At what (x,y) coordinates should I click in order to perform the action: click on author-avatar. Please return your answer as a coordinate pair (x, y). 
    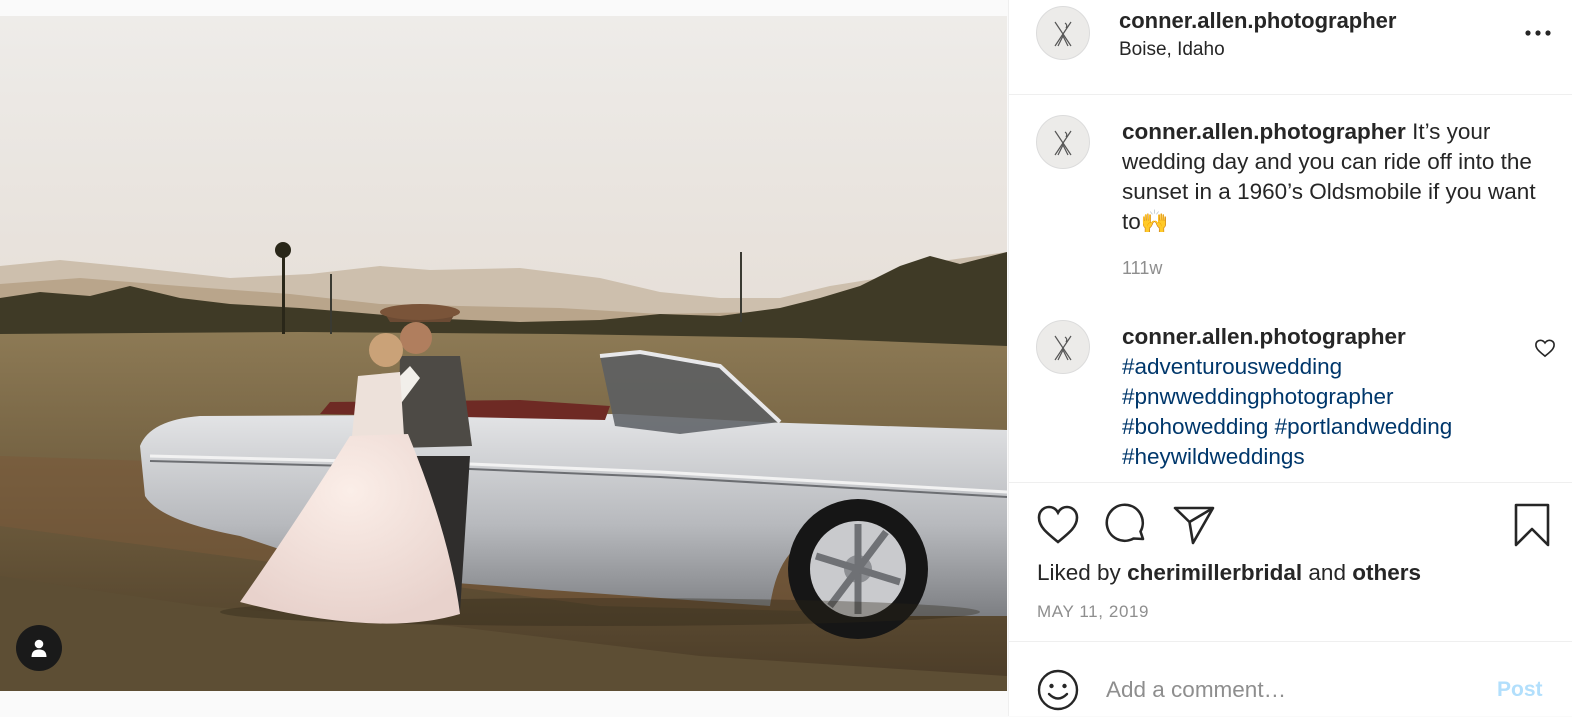
    Looking at the image, I should click on (1063, 33).